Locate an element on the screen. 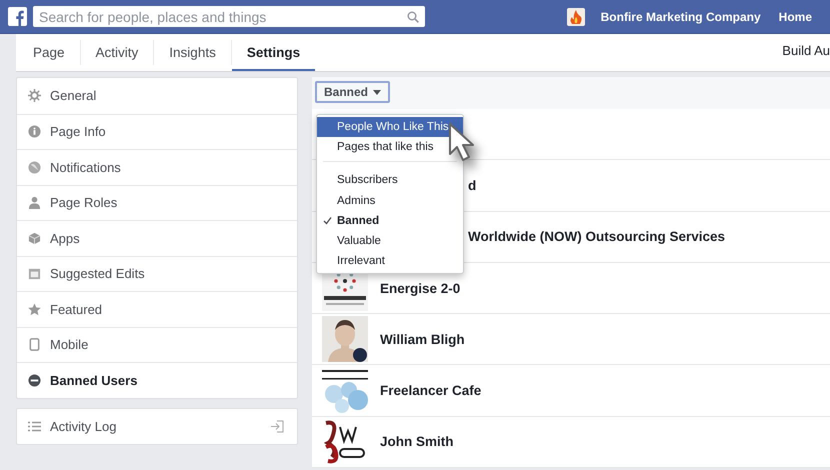  calendar-icon is located at coordinates (34, 273).